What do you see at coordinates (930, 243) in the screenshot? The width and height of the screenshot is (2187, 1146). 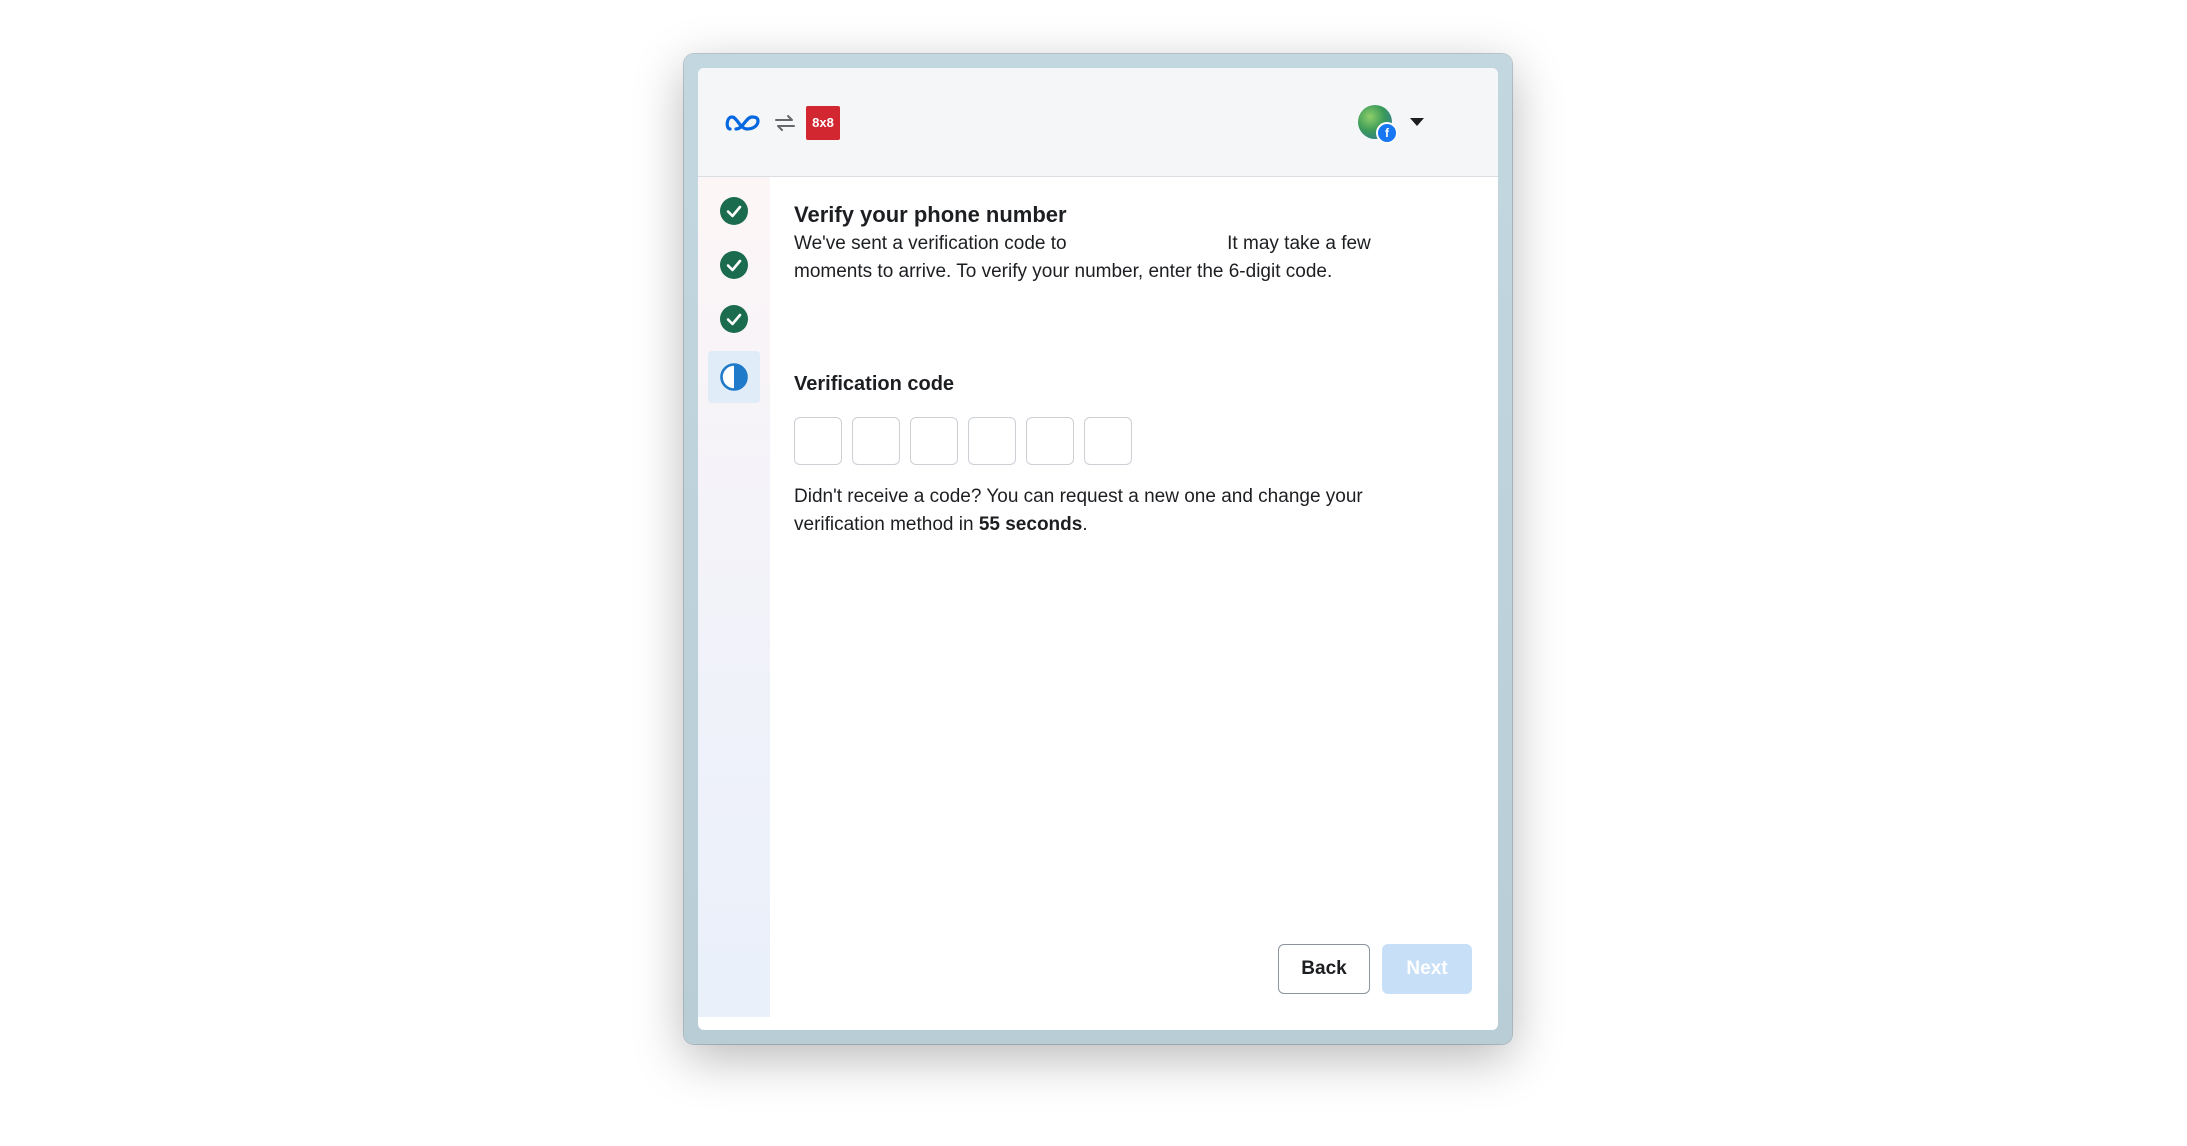 I see `description-part1: We've sent a verification code to` at bounding box center [930, 243].